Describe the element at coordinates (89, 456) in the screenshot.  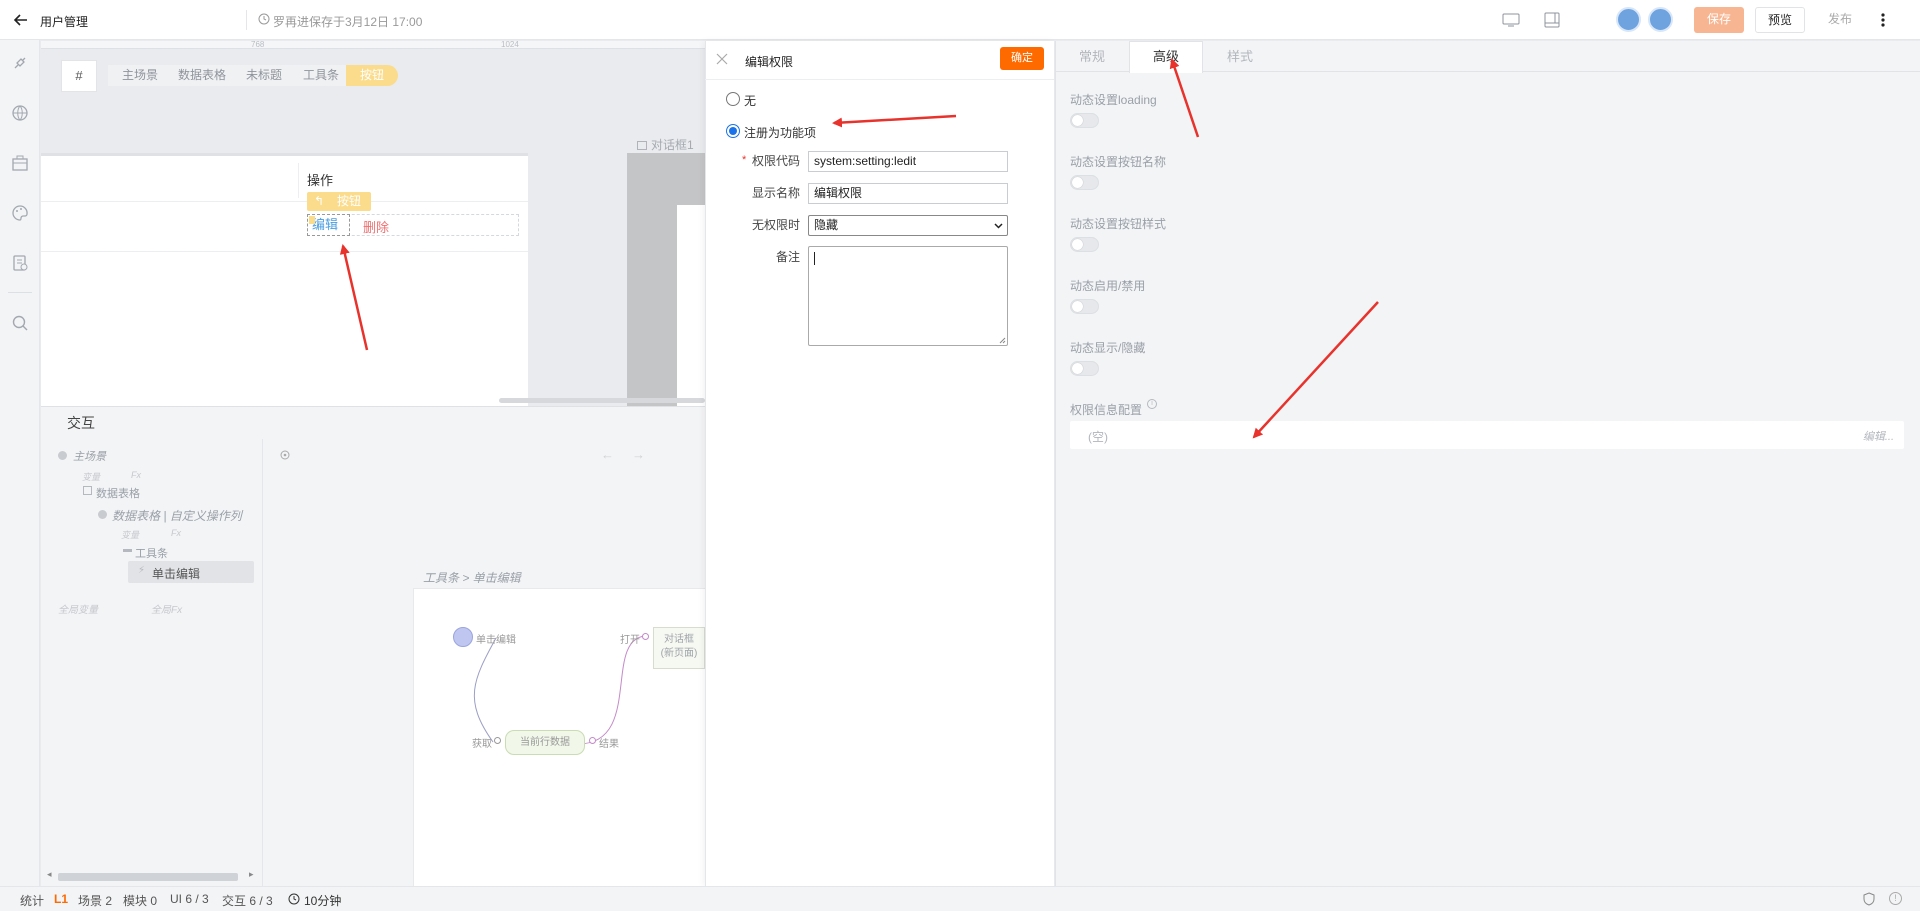
I see `tree-scene: 主场景` at that location.